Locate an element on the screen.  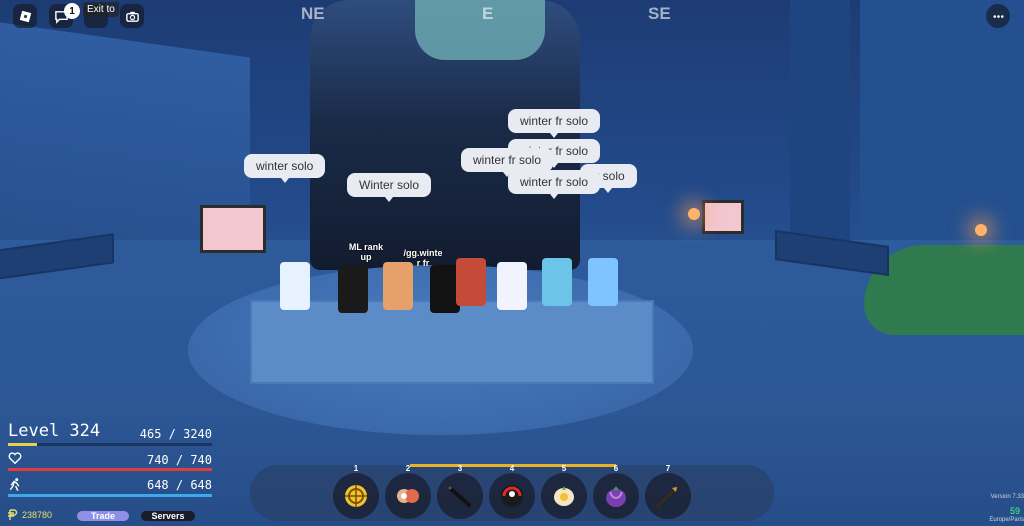
health-value: 740 / 740 is located at coordinates (179, 460).